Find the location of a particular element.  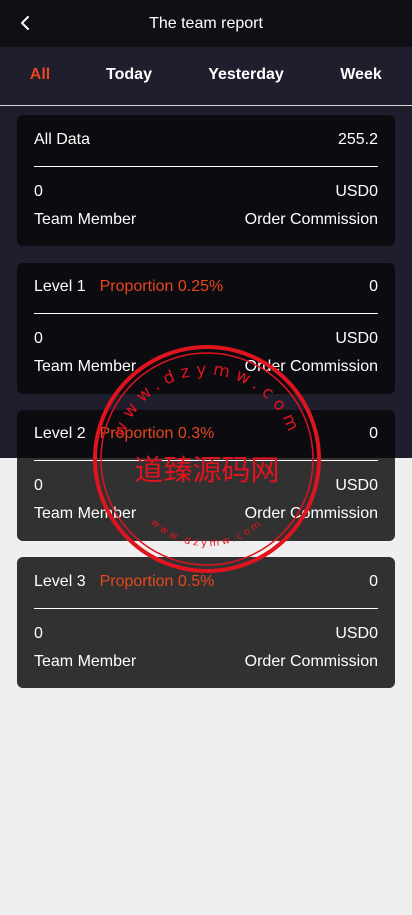

tab-today: Today is located at coordinates (129, 75).